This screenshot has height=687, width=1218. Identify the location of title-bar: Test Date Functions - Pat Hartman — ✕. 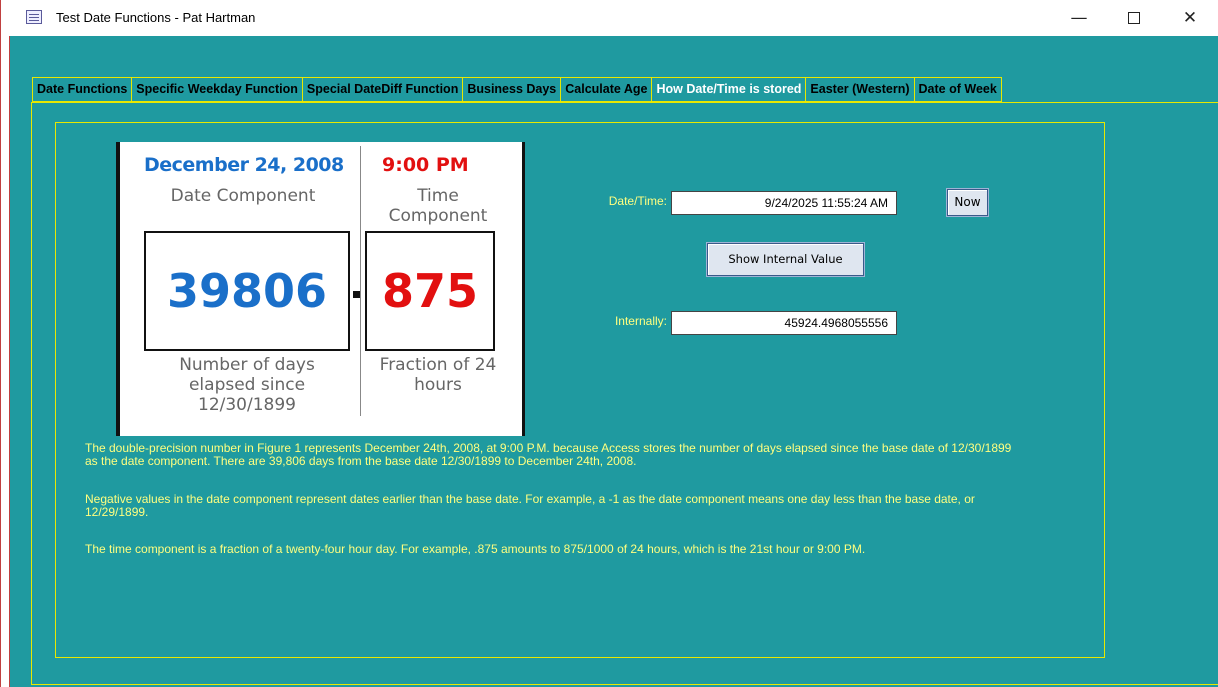
(609, 18).